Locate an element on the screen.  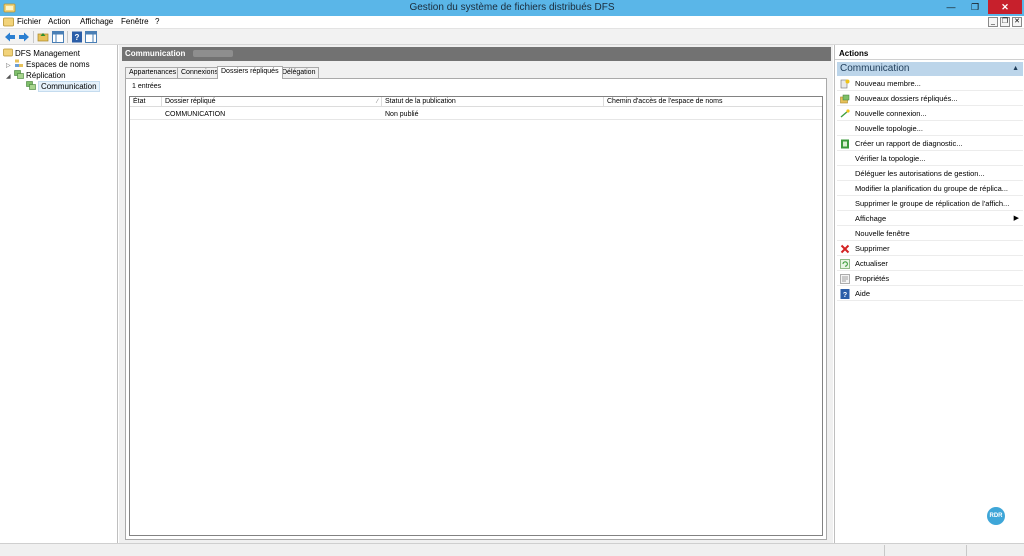
properties-icon is located at coordinates (845, 279).